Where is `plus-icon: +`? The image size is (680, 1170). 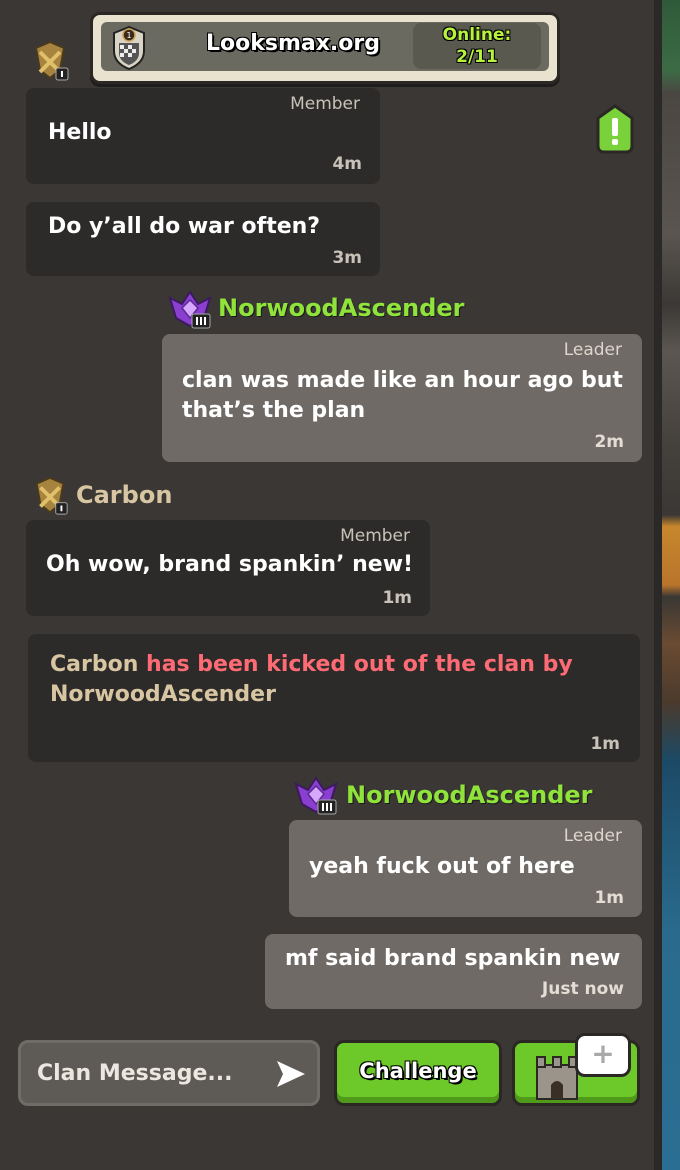
plus-icon: + is located at coordinates (603, 1053).